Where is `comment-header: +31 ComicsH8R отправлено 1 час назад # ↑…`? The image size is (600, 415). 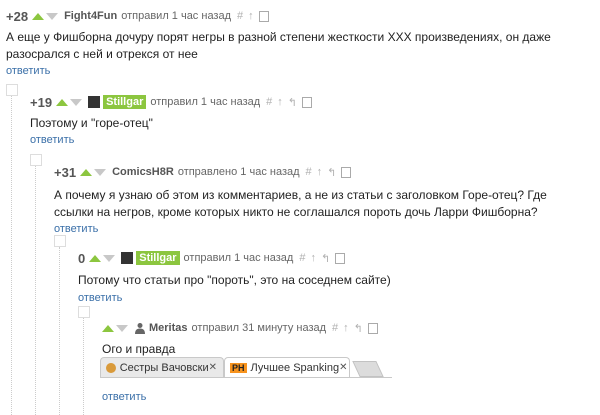
comment-header: +31 ComicsH8R отправлено 1 час назад # ↑… is located at coordinates (324, 172).